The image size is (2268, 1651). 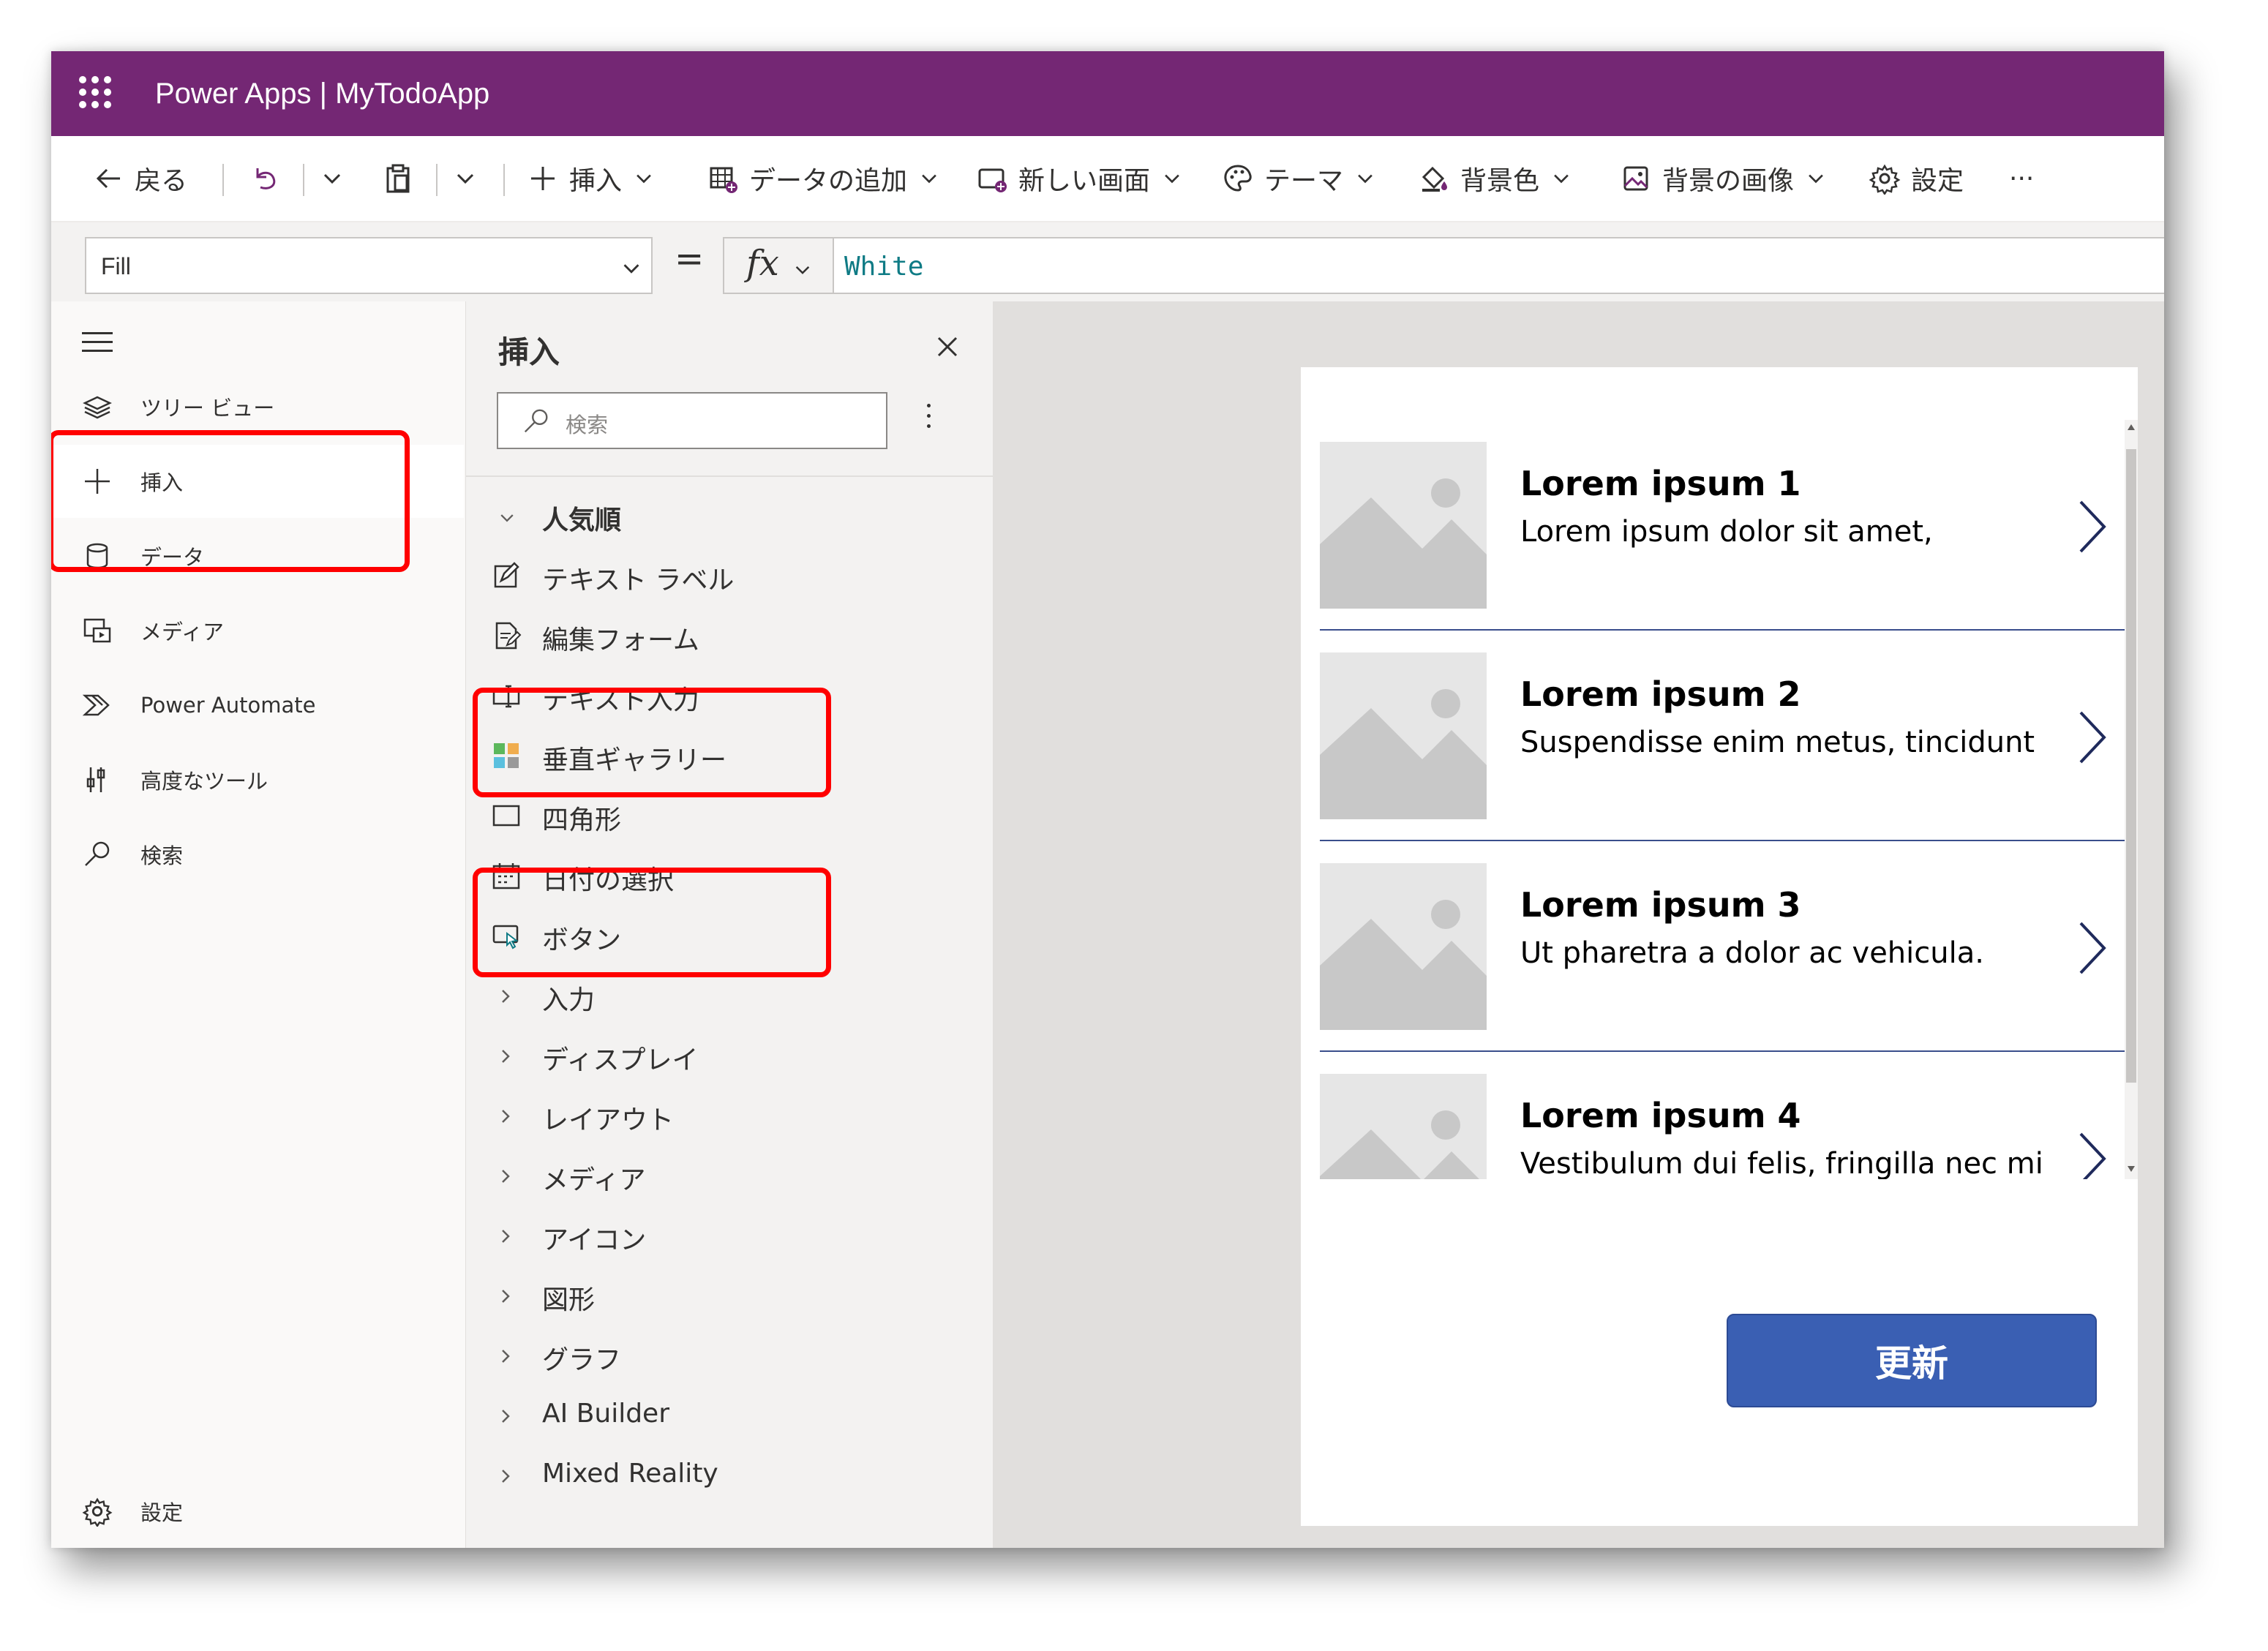 What do you see at coordinates (1660, 694) in the screenshot?
I see `gallery-item-title: Lorem ipsum 2` at bounding box center [1660, 694].